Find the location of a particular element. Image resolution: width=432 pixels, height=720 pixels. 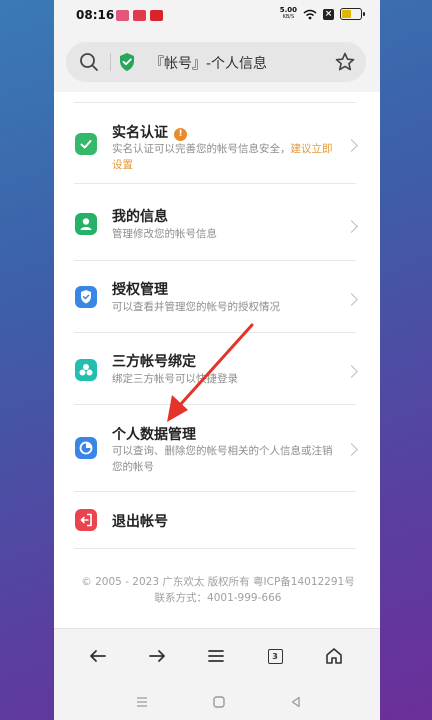

arrow-left-icon is located at coordinates (98, 656).